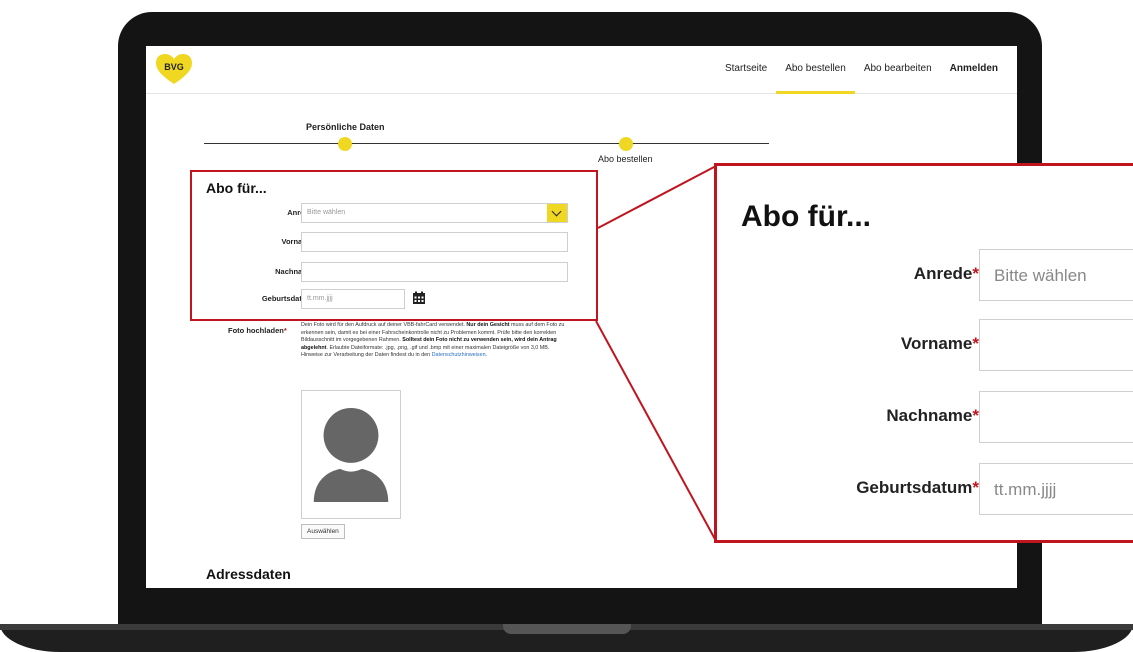  What do you see at coordinates (974, 70) in the screenshot?
I see `nav-link-anmelden: Anmelden` at bounding box center [974, 70].